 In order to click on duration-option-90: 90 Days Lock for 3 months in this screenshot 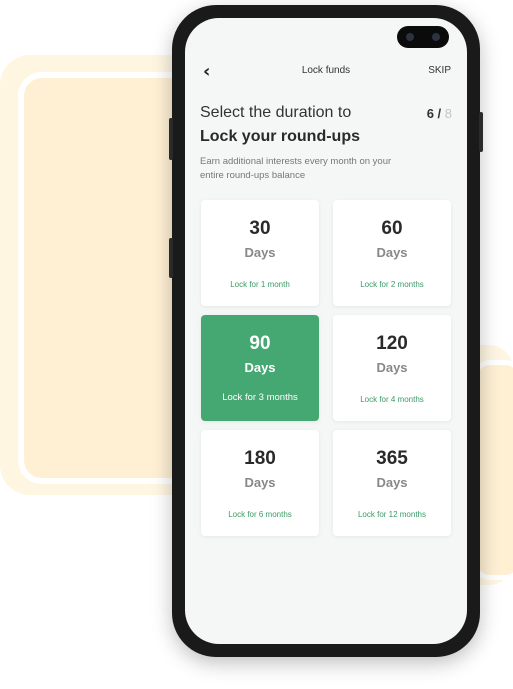, I will do `click(260, 368)`.